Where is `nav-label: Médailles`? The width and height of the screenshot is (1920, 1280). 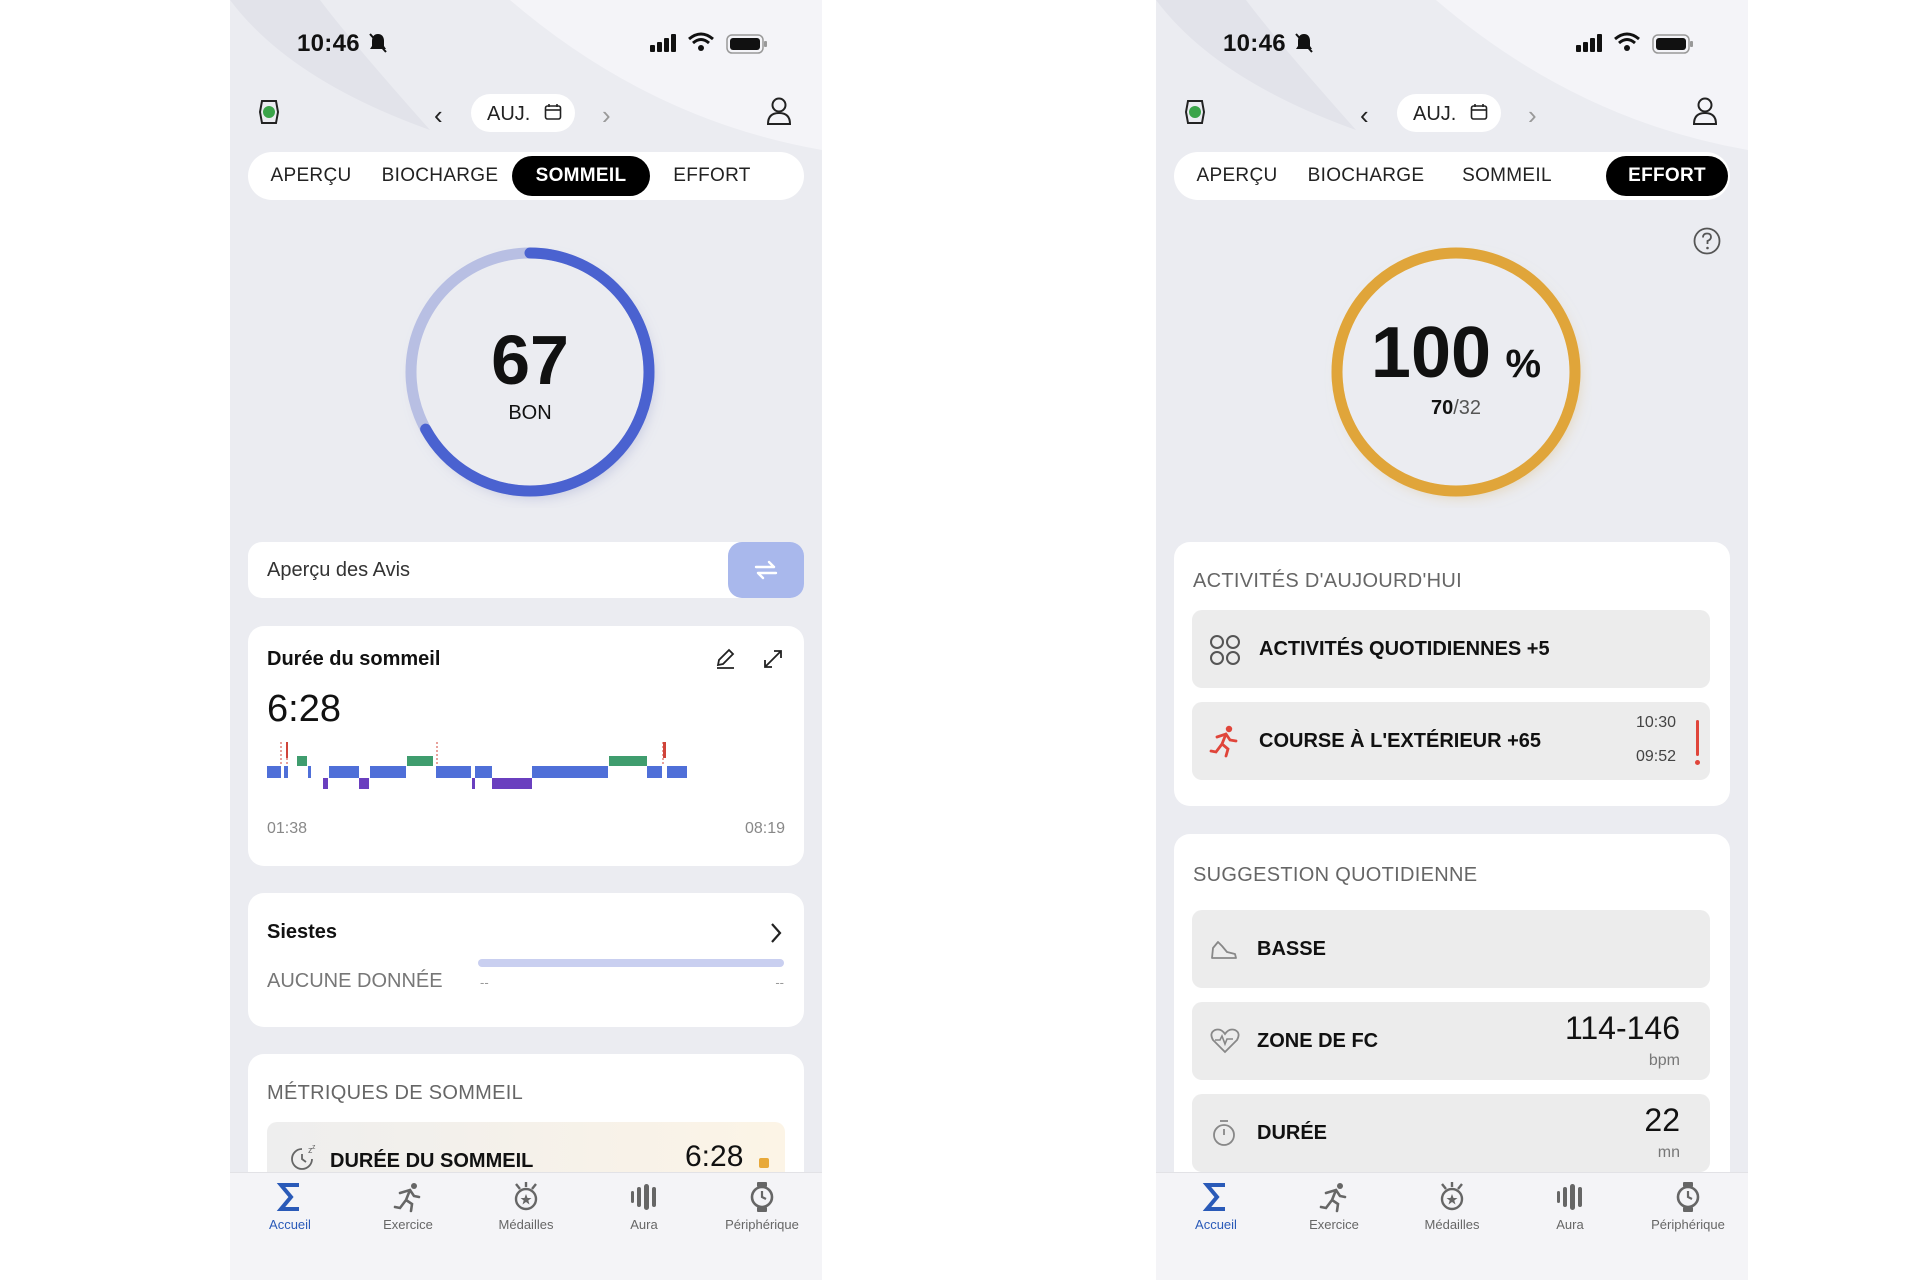 nav-label: Médailles is located at coordinates (526, 1224).